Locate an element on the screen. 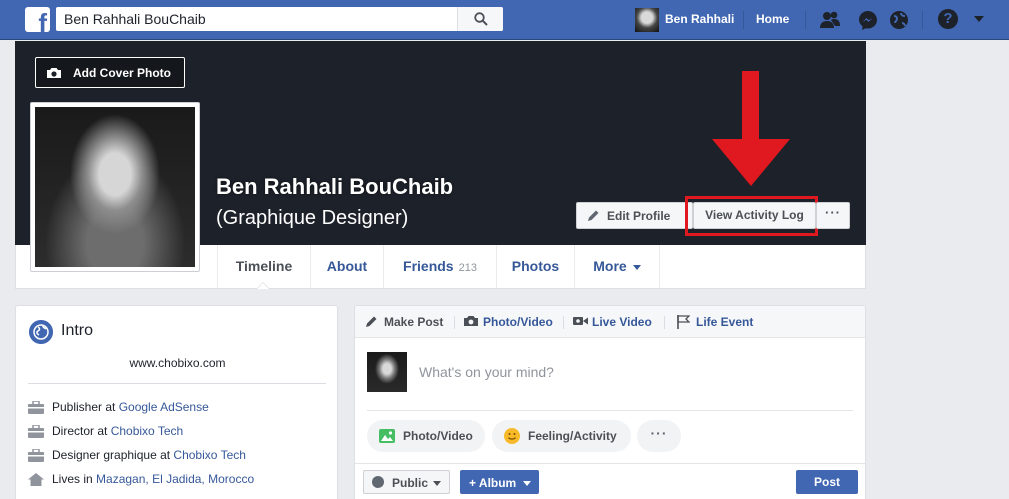 This screenshot has height=499, width=1009. messenger-icon is located at coordinates (868, 20).